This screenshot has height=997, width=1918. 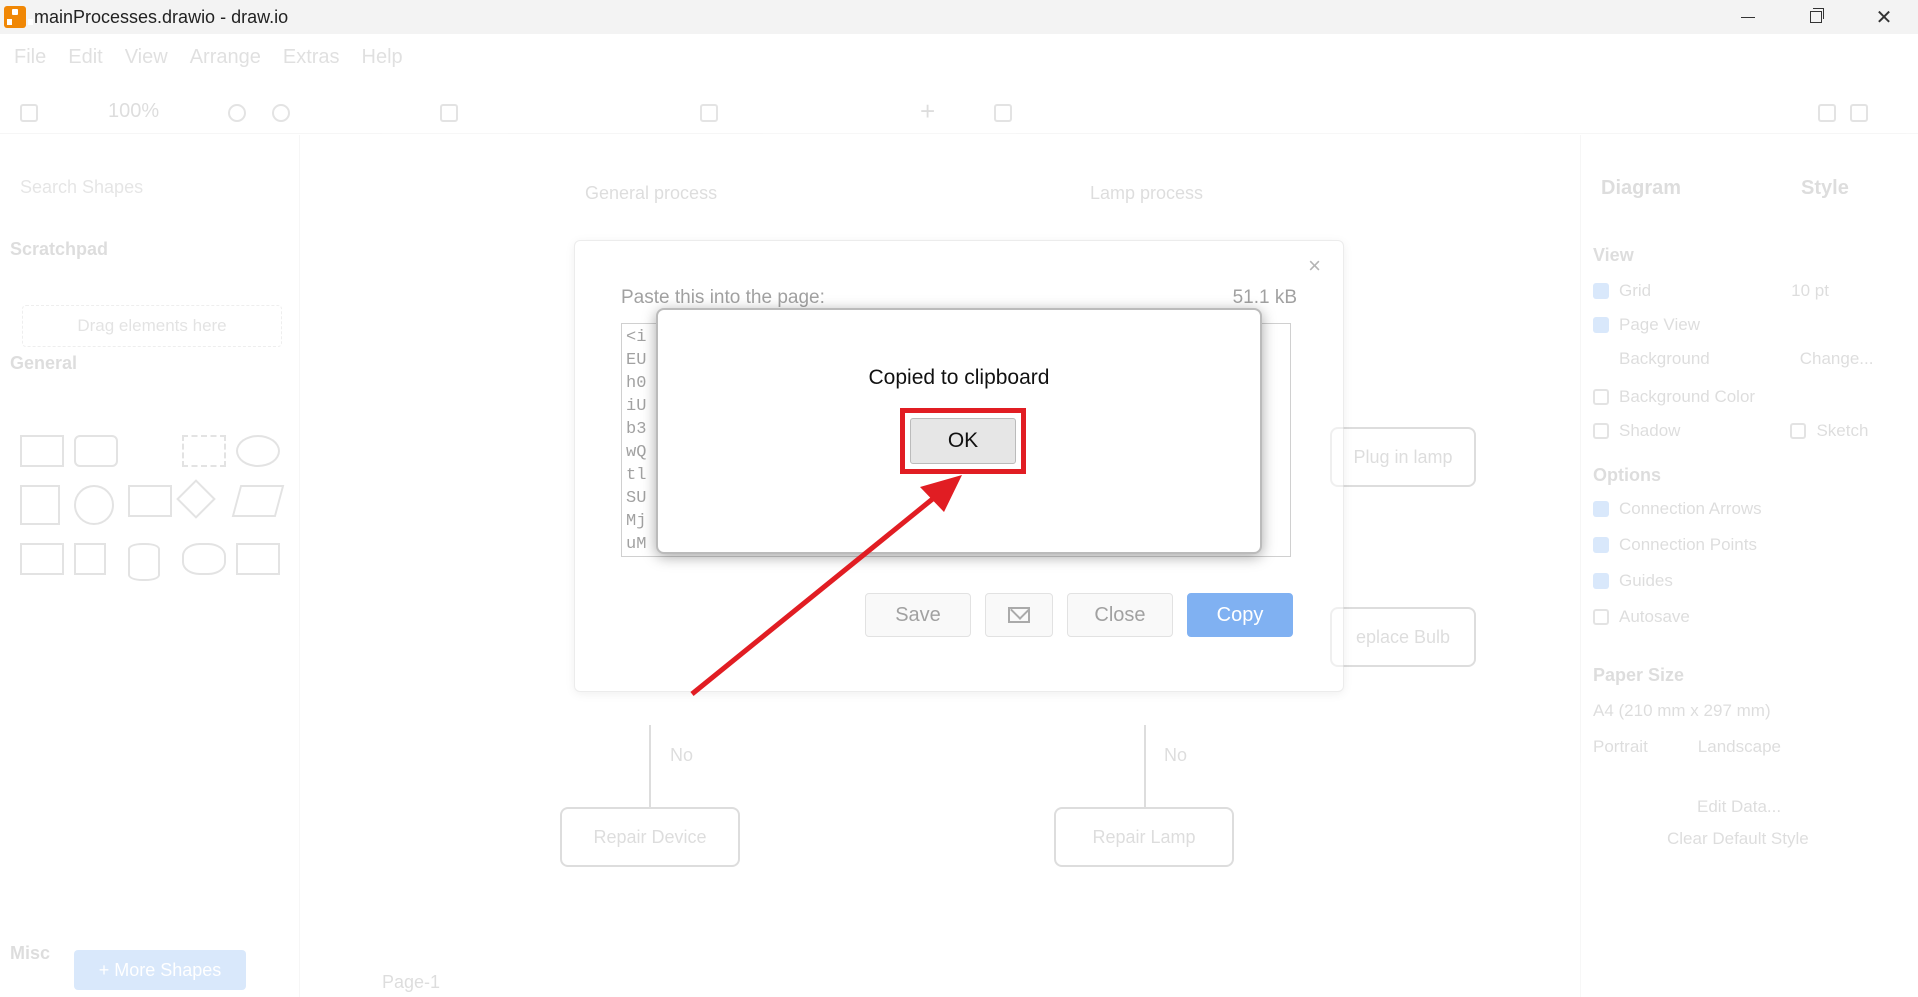 What do you see at coordinates (1687, 747) in the screenshot?
I see `orientation-options: Portrait Landscape` at bounding box center [1687, 747].